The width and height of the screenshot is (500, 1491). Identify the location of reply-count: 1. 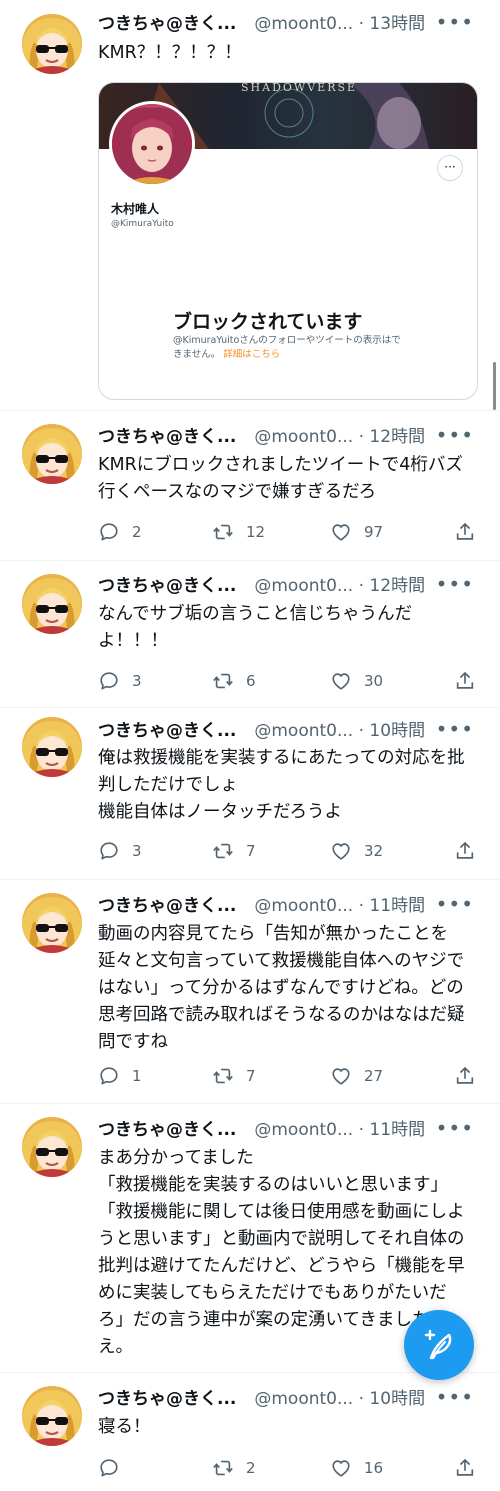
(137, 1076).